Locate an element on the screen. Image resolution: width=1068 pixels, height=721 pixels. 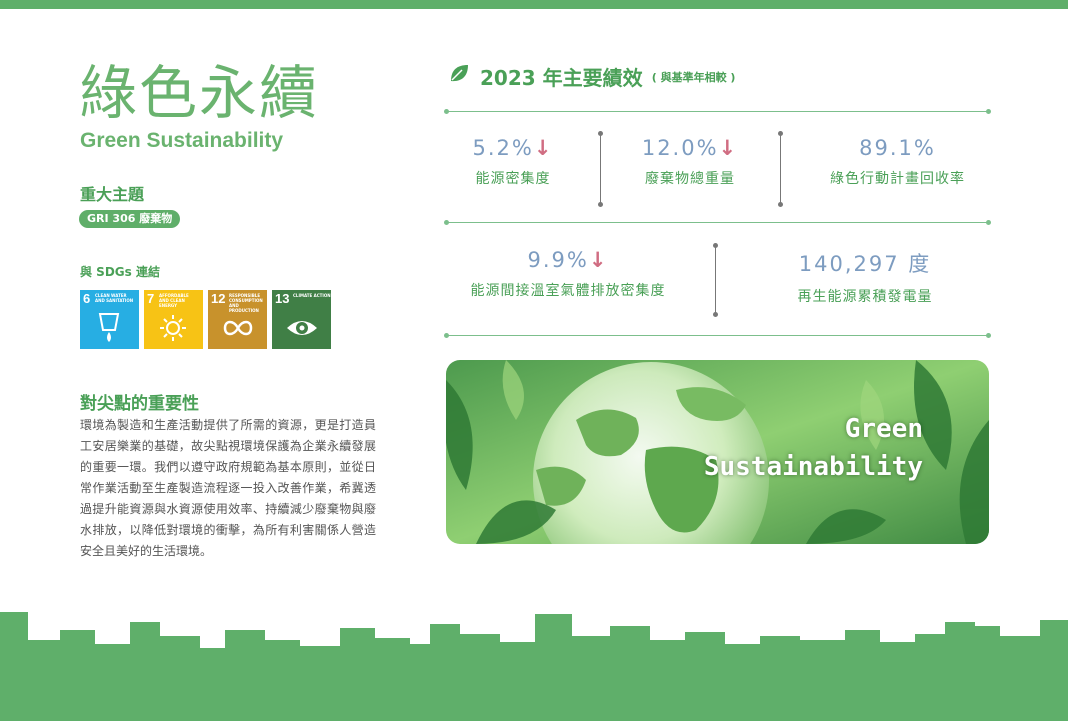
sdg-text: AFFORDABLE AND CLEAN ENERGY is located at coordinates (174, 300).